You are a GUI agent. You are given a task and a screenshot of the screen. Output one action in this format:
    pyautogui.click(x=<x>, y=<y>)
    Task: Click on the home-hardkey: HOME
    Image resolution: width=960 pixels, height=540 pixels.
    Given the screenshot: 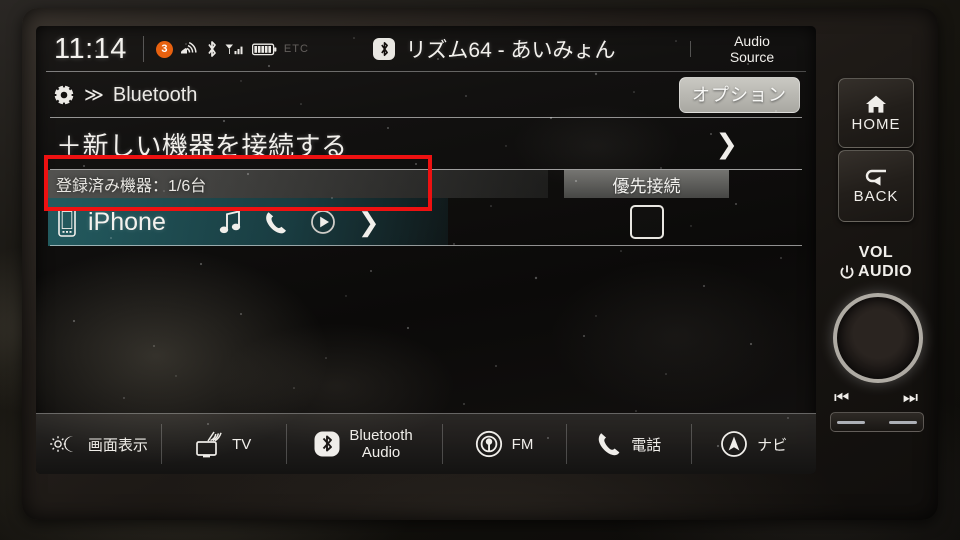 What is the action you would take?
    pyautogui.click(x=876, y=113)
    